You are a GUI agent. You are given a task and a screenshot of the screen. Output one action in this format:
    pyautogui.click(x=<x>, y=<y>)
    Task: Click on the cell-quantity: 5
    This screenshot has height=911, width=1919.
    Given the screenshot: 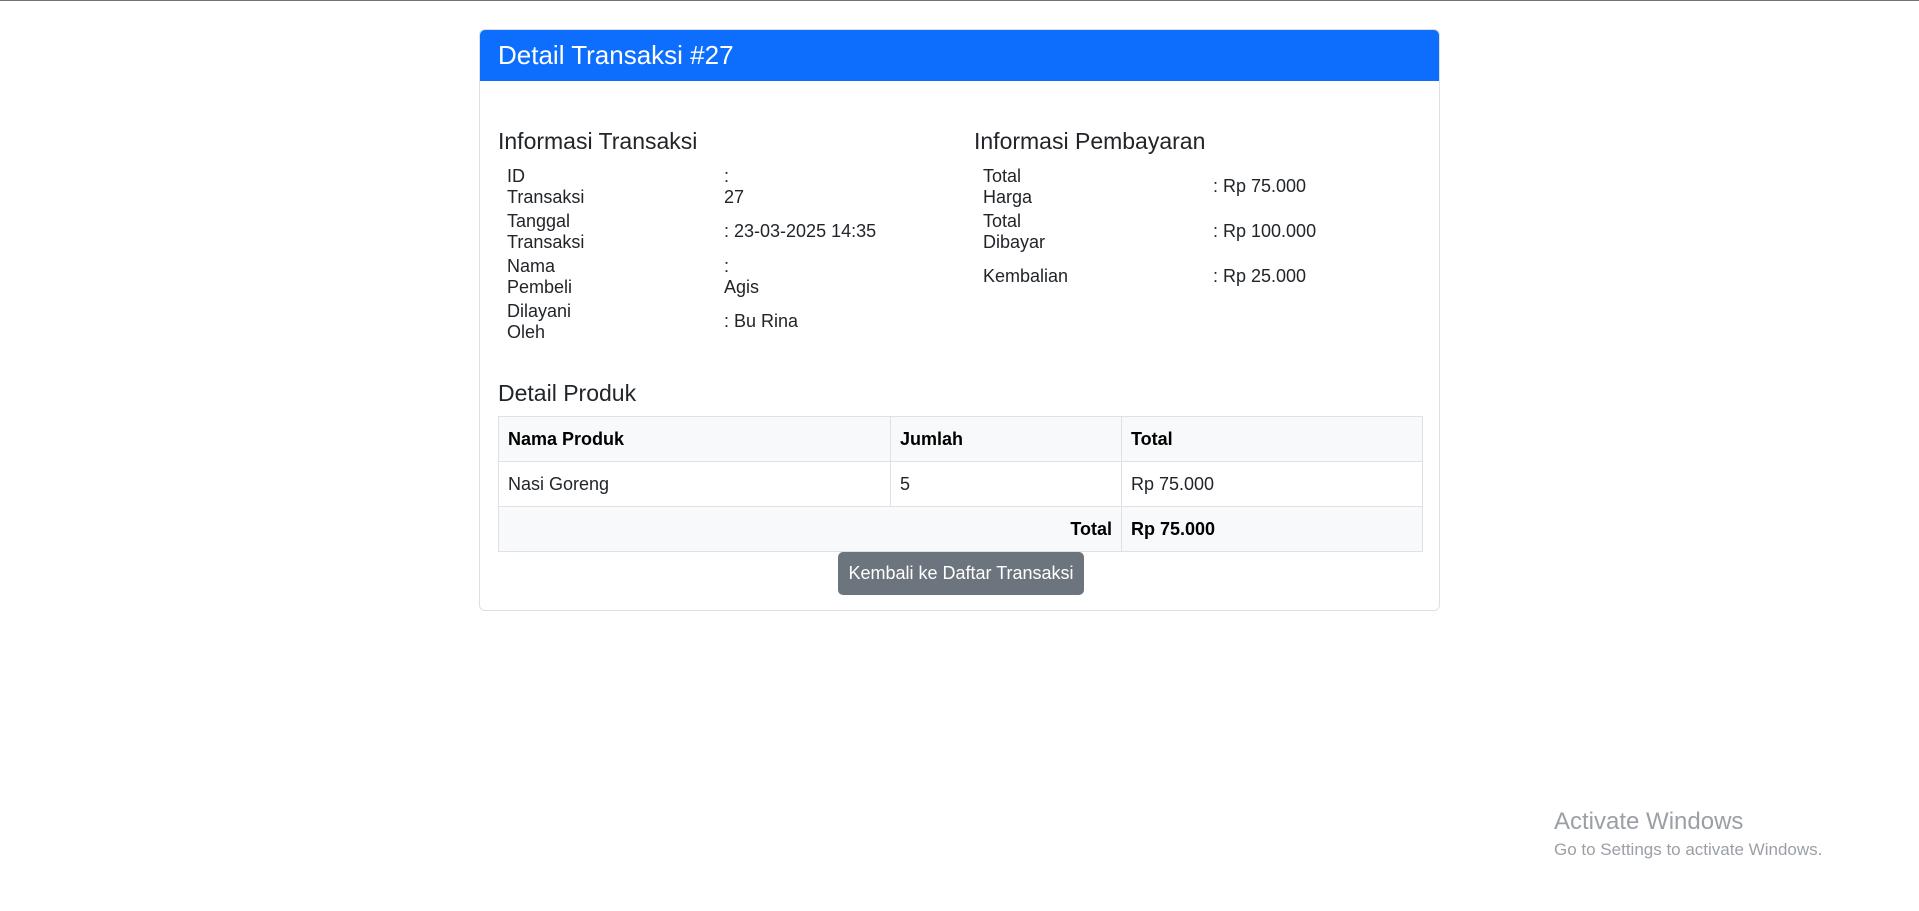 What is the action you would take?
    pyautogui.click(x=1006, y=484)
    